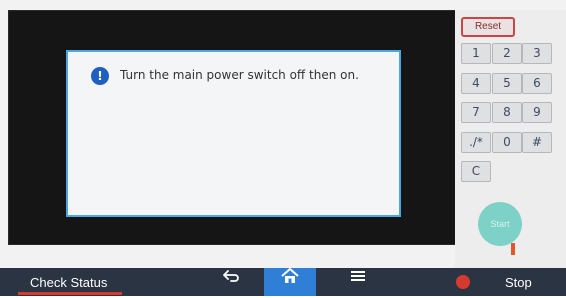 The width and height of the screenshot is (566, 298). I want to click on stop-button: Stop, so click(518, 283).